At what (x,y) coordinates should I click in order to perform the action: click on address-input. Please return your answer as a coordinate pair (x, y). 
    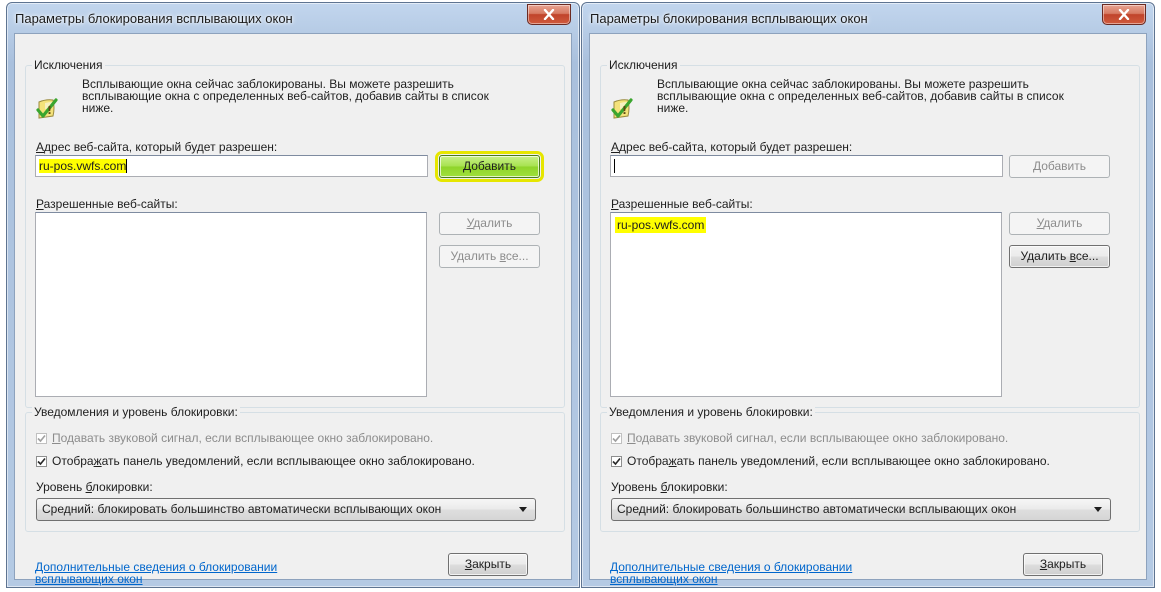
    Looking at the image, I should click on (806, 166).